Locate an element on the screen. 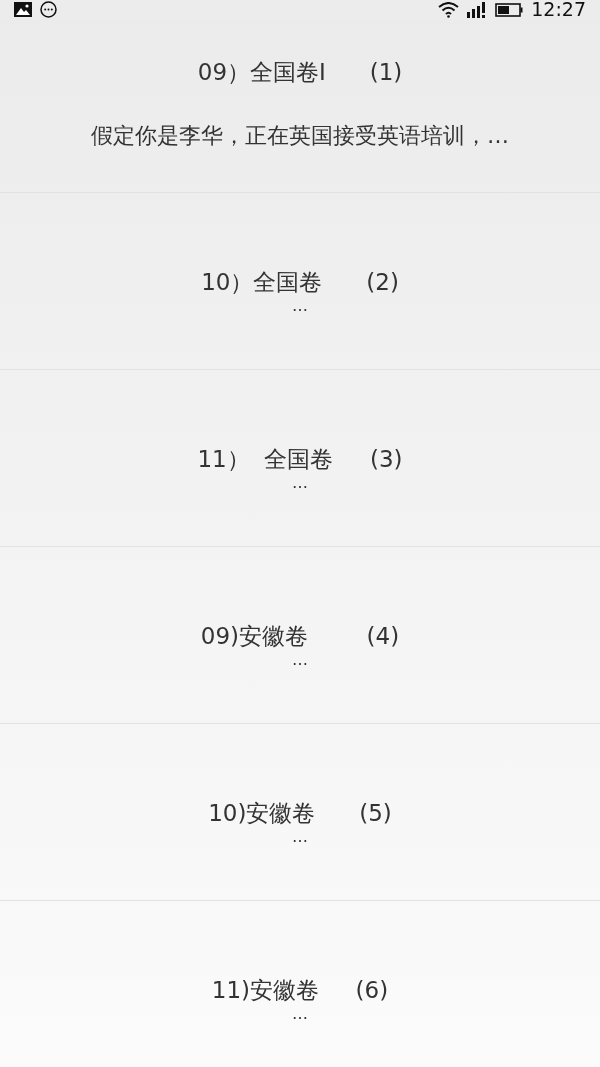  item-title: 09)安徽卷 (4) is located at coordinates (300, 636).